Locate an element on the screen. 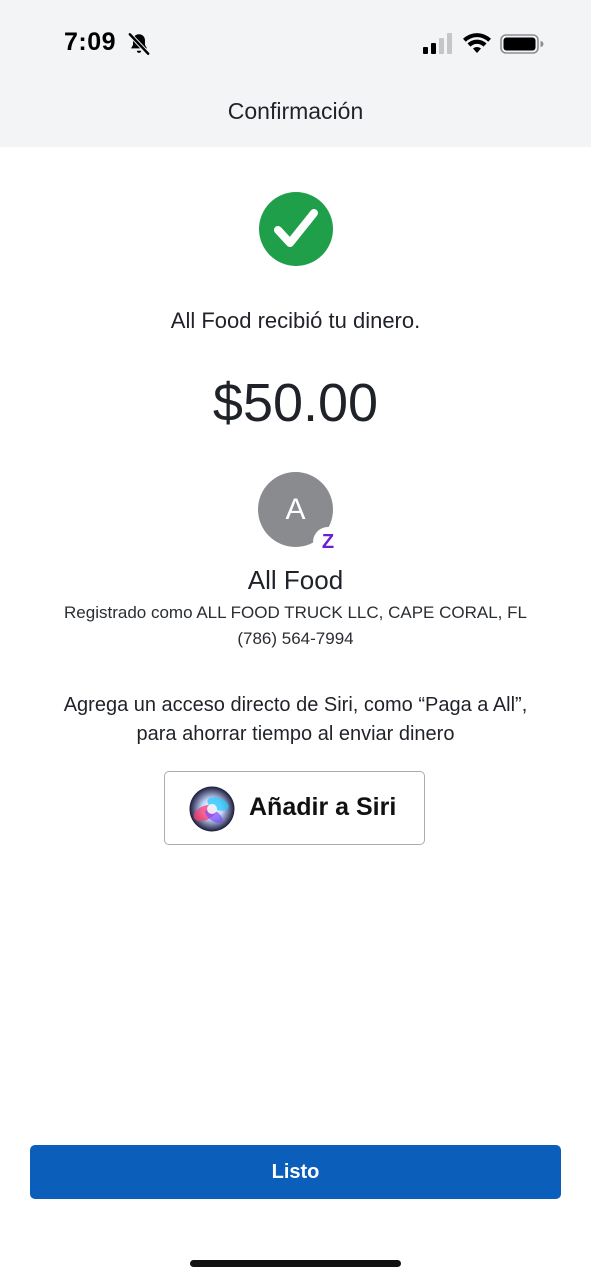 Image resolution: width=591 pixels, height=1280 pixels. confirmation-message: All Food recibió tu dinero. is located at coordinates (295, 320).